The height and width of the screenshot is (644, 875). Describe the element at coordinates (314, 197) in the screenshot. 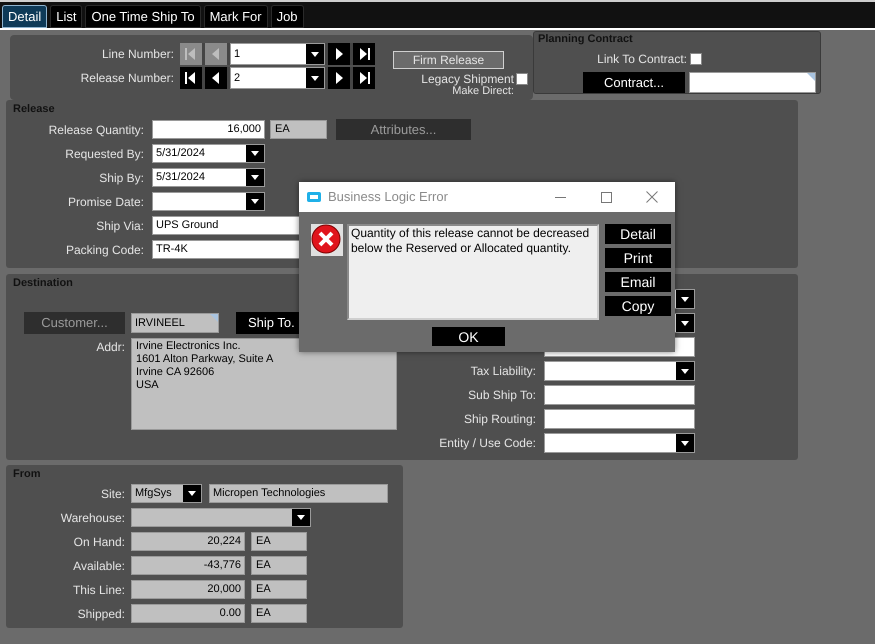

I see `app-icon` at that location.